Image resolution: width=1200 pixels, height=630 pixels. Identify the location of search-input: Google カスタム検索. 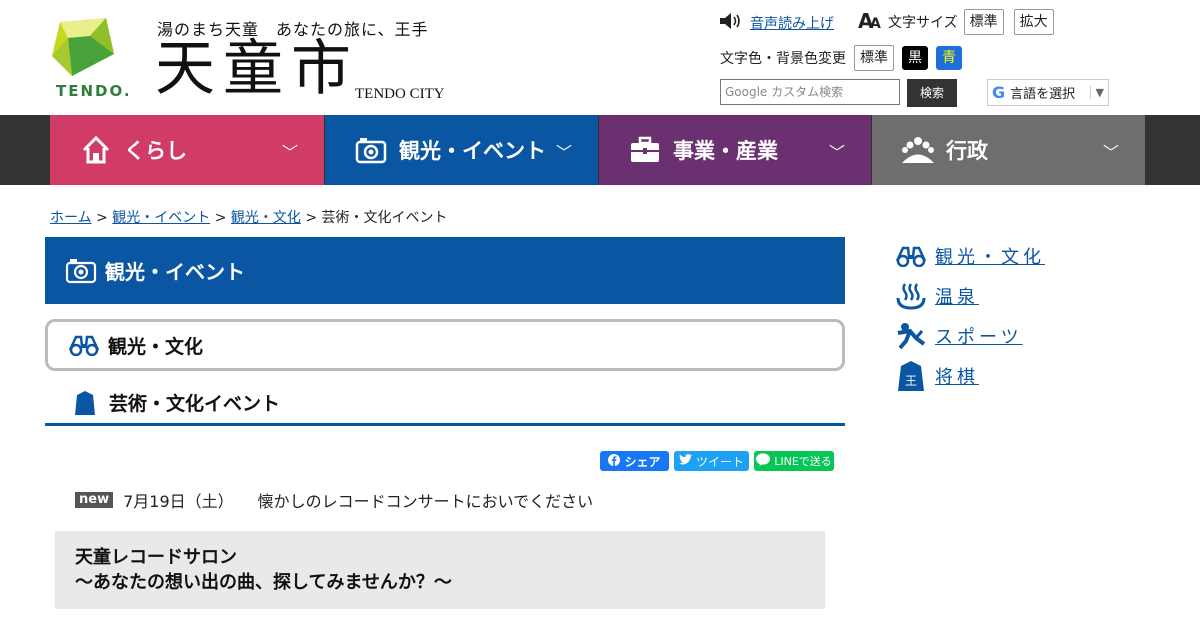
(810, 92).